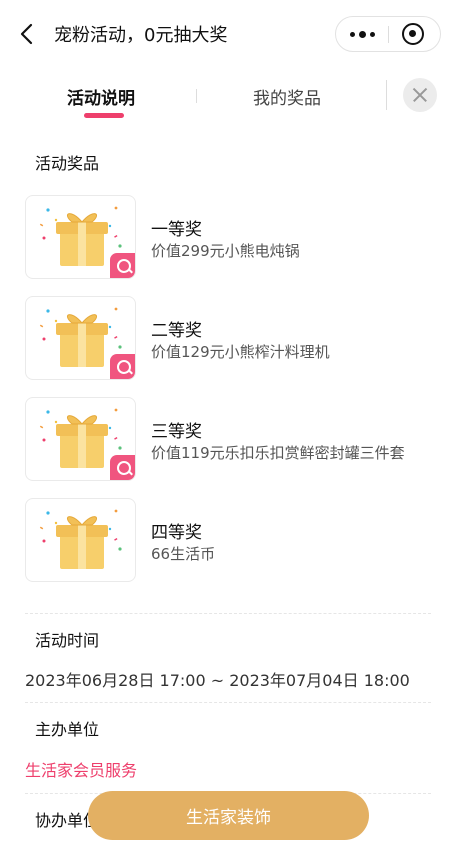  Describe the element at coordinates (240, 352) in the screenshot. I see `prize-desc: 价值129元小熊榨汁料理机` at that location.